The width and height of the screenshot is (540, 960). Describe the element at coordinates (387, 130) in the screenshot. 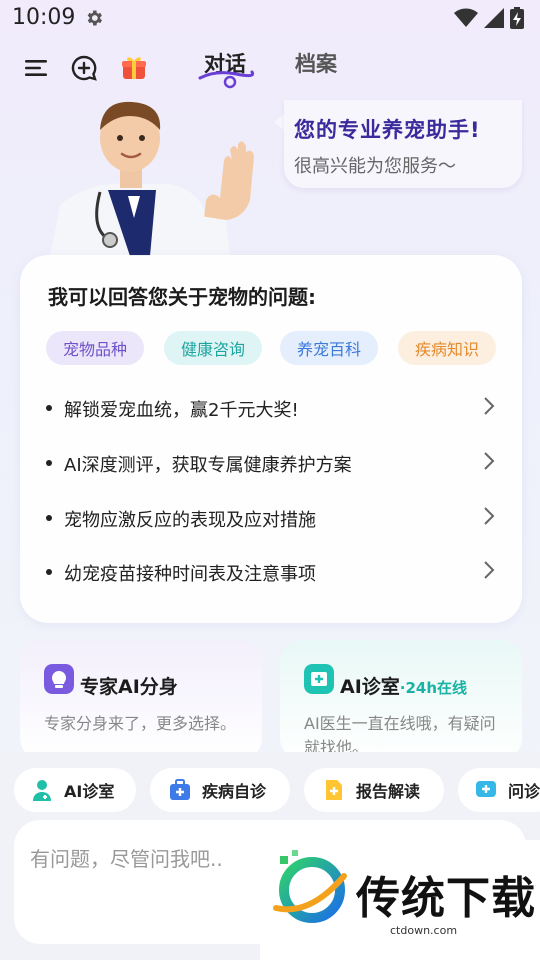

I see `greeting-title: 您的专业养宠助手!` at that location.